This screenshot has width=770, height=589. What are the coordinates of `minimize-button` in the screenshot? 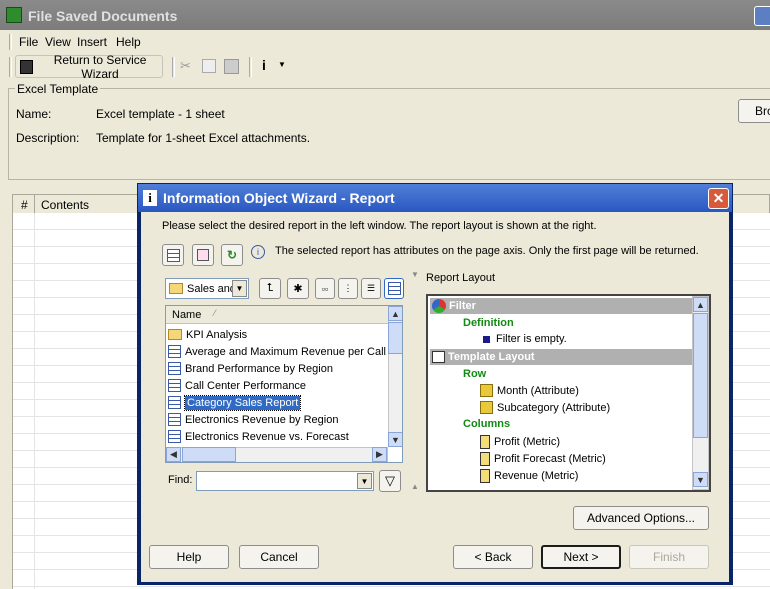 It's located at (762, 16).